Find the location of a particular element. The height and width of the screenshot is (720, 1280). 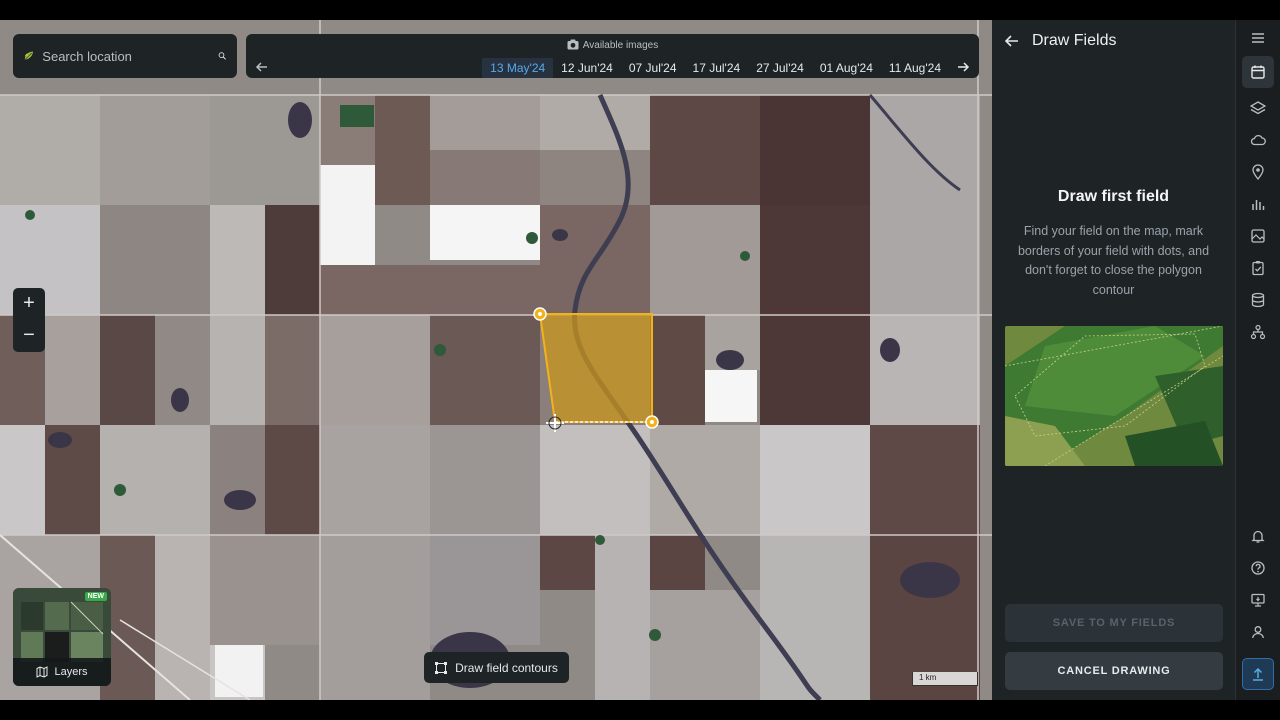

scale-label: 1 km is located at coordinates (928, 677).